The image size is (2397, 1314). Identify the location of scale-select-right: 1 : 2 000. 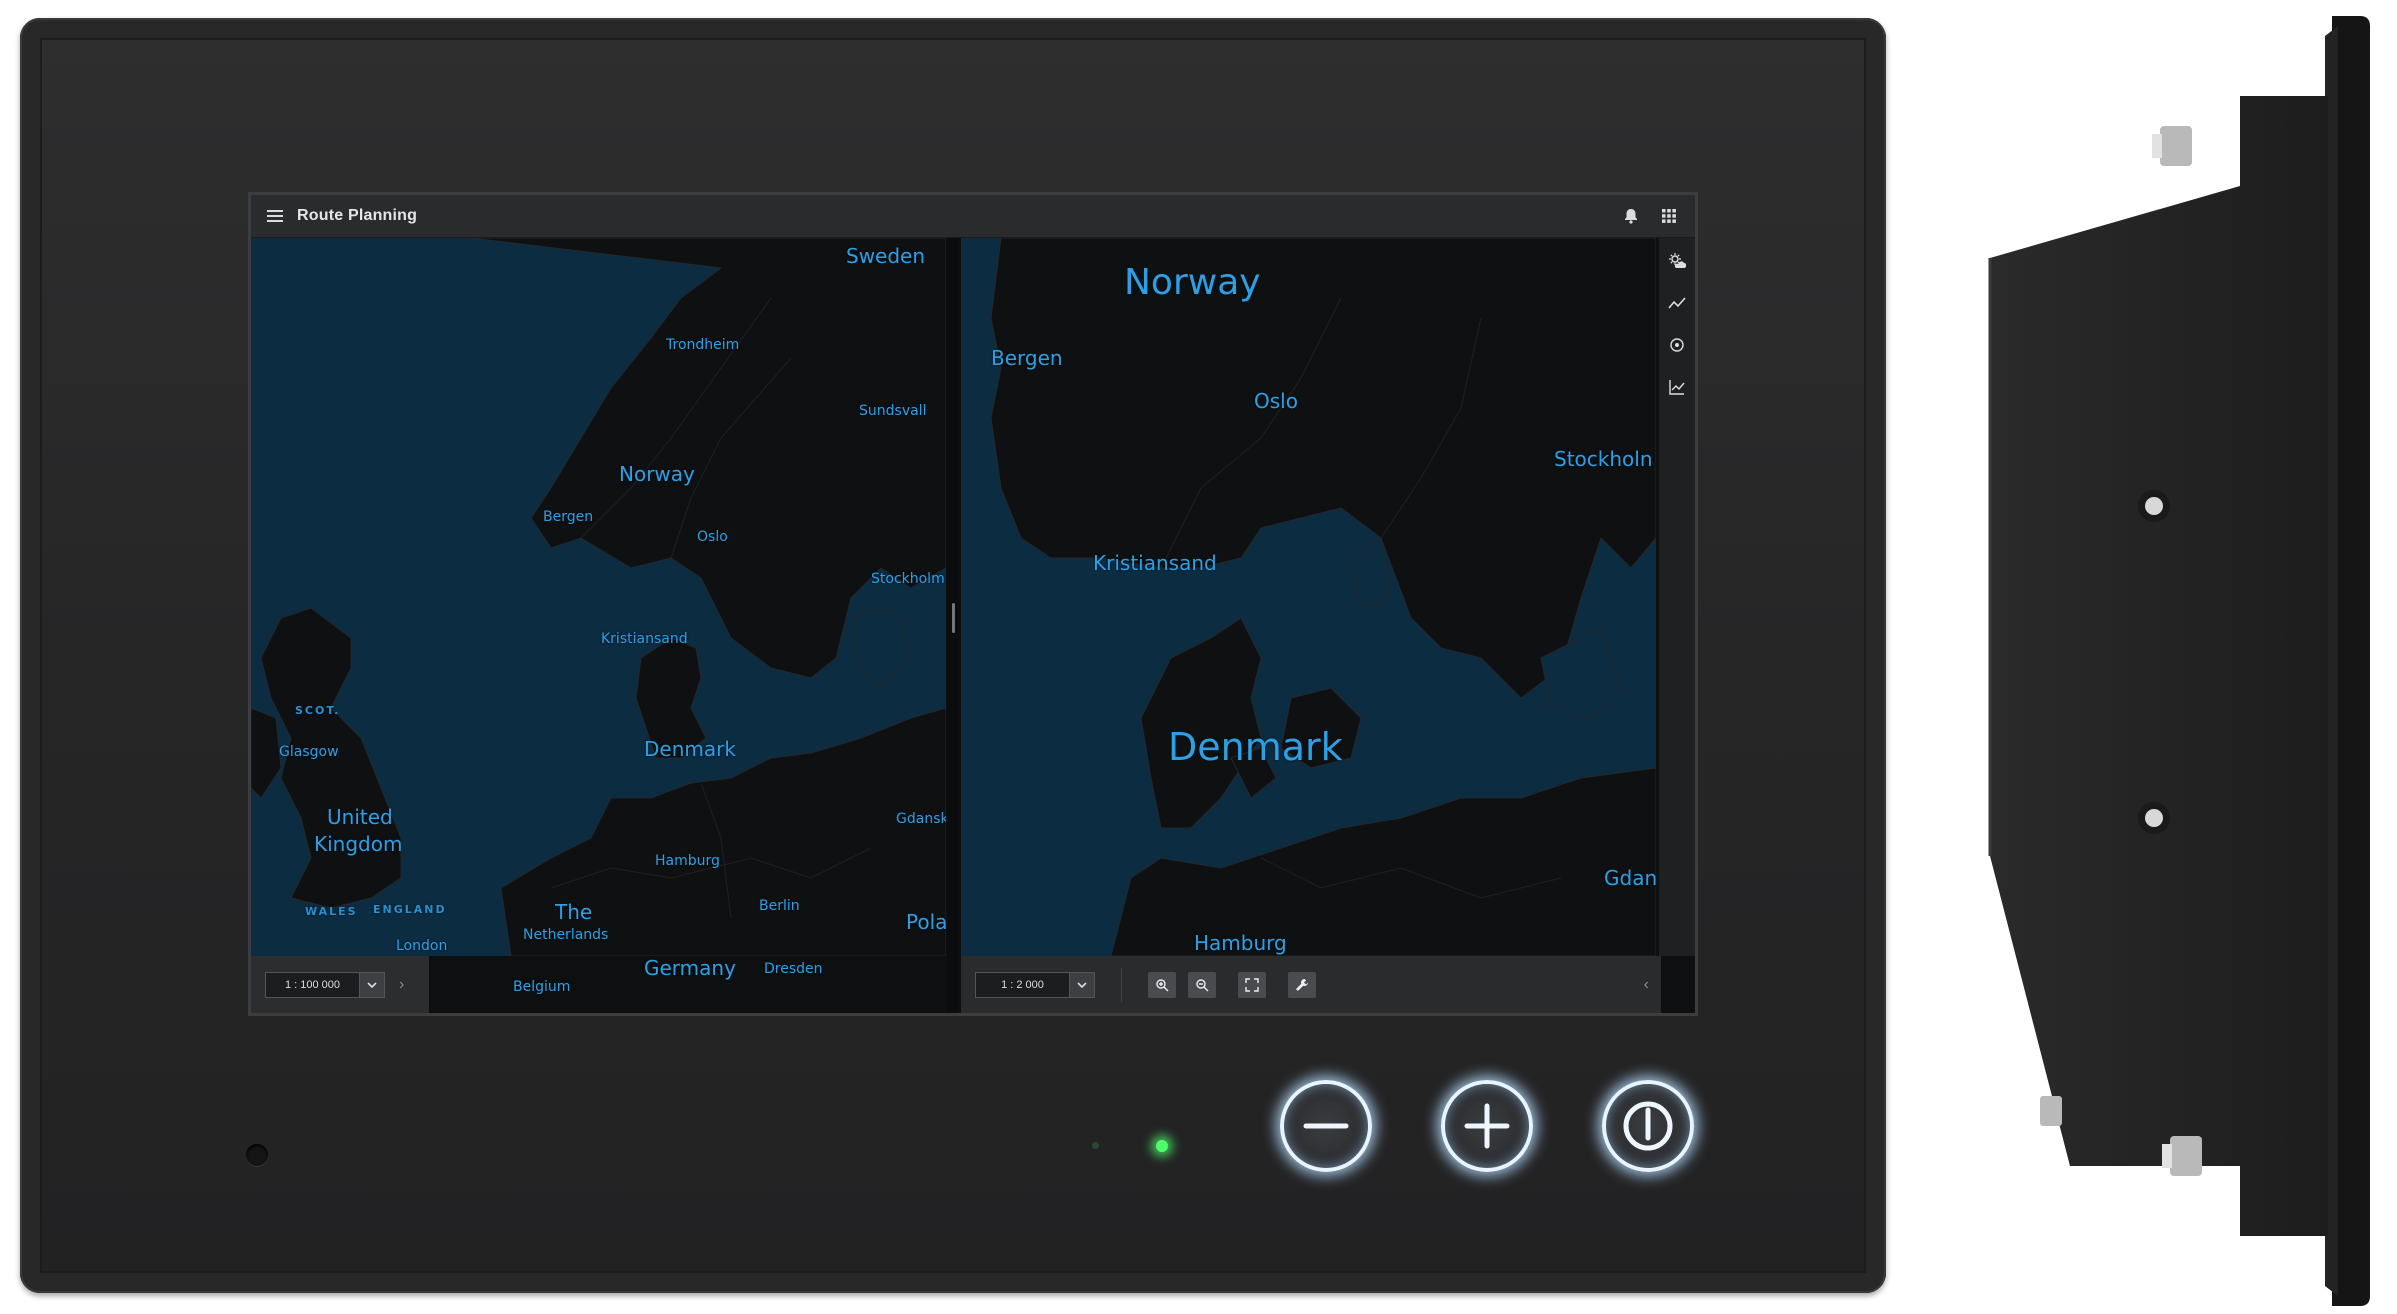
(1035, 985).